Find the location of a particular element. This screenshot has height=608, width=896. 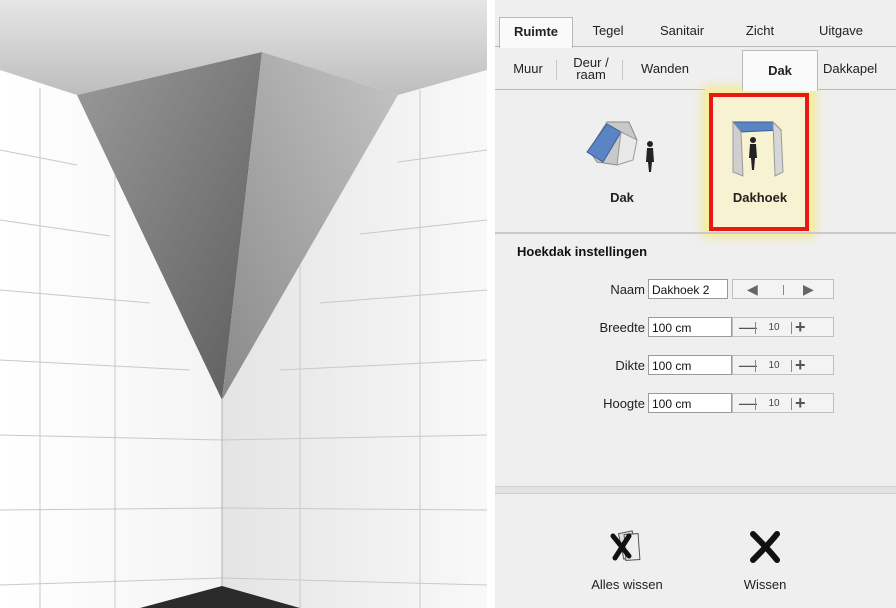

hoogte-stepper: — 10 + is located at coordinates (783, 403).